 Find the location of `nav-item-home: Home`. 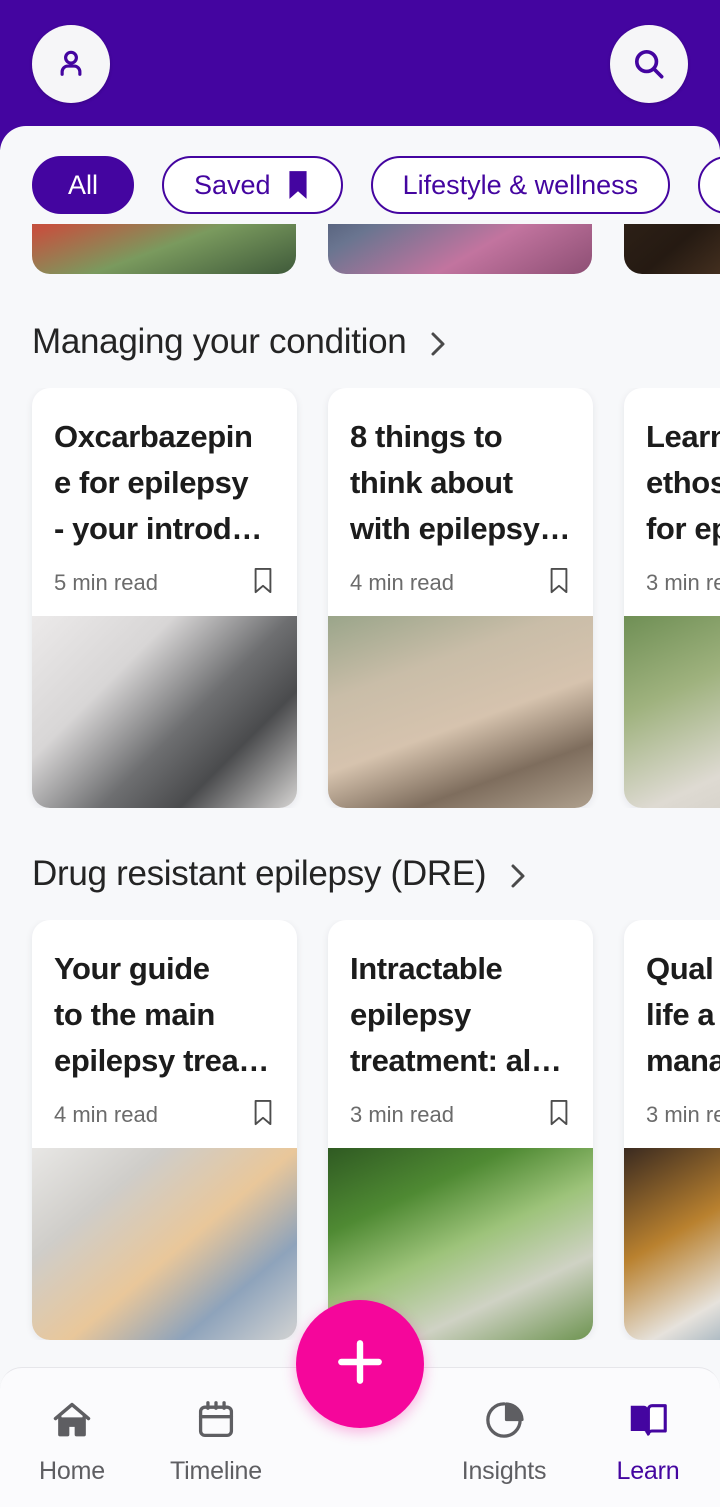

nav-item-home: Home is located at coordinates (72, 1437).